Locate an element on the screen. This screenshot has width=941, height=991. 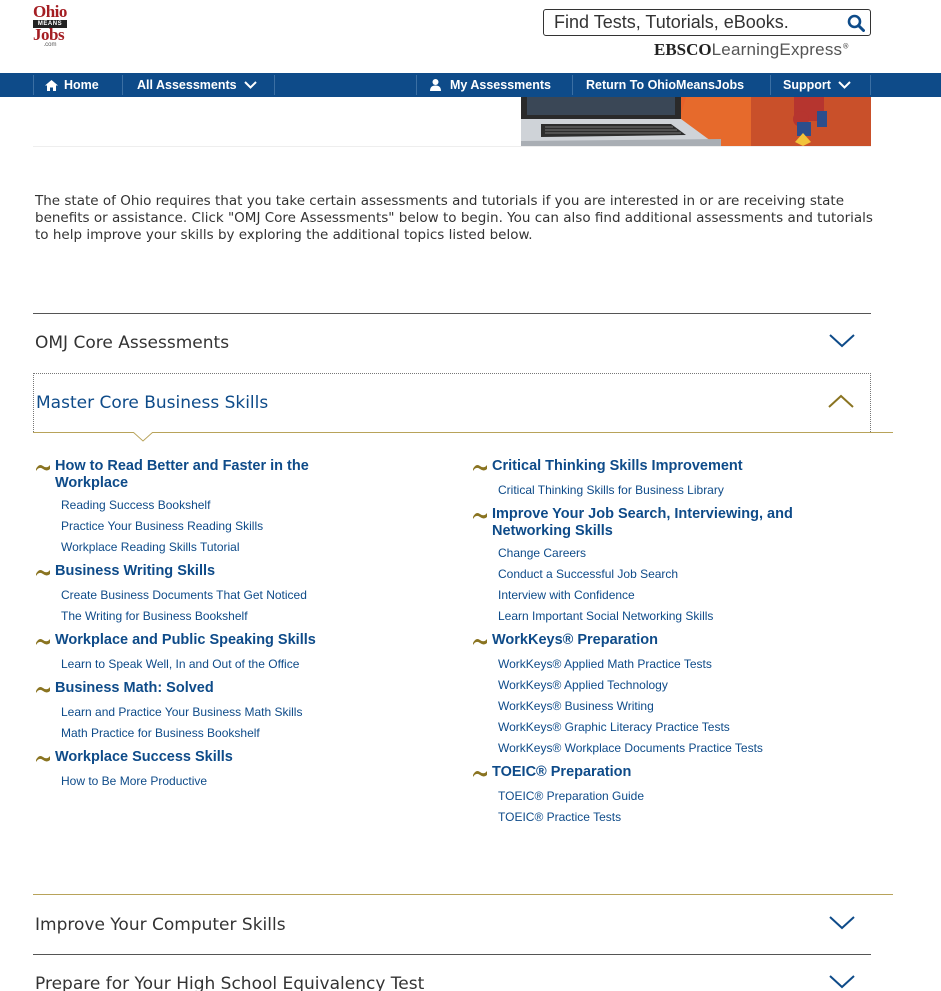
skill-link: TOEIC® Preparation Guide is located at coordinates (685, 796).